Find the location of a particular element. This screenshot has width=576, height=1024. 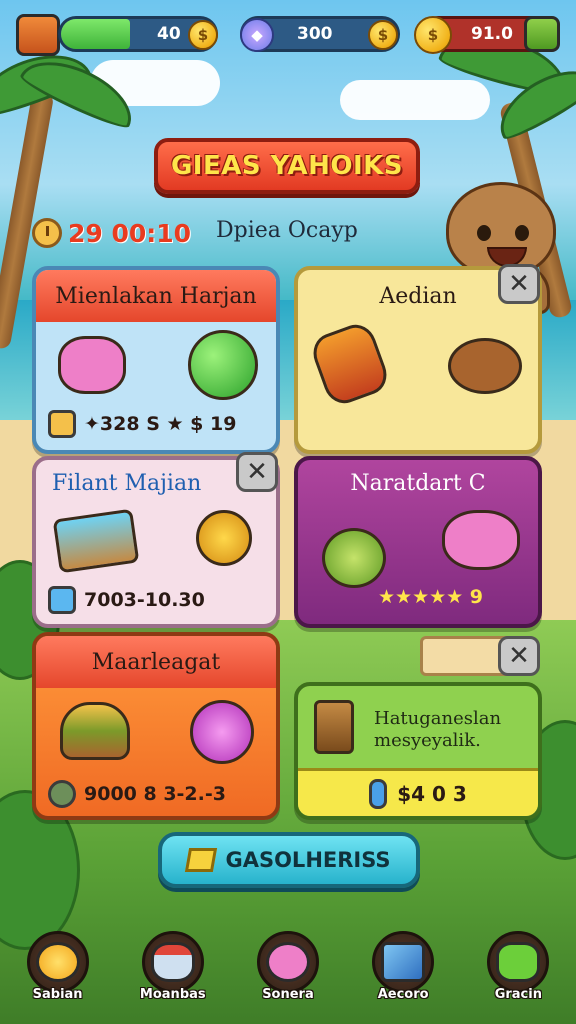

nav-item-sonera: Sonera is located at coordinates (288, 966).